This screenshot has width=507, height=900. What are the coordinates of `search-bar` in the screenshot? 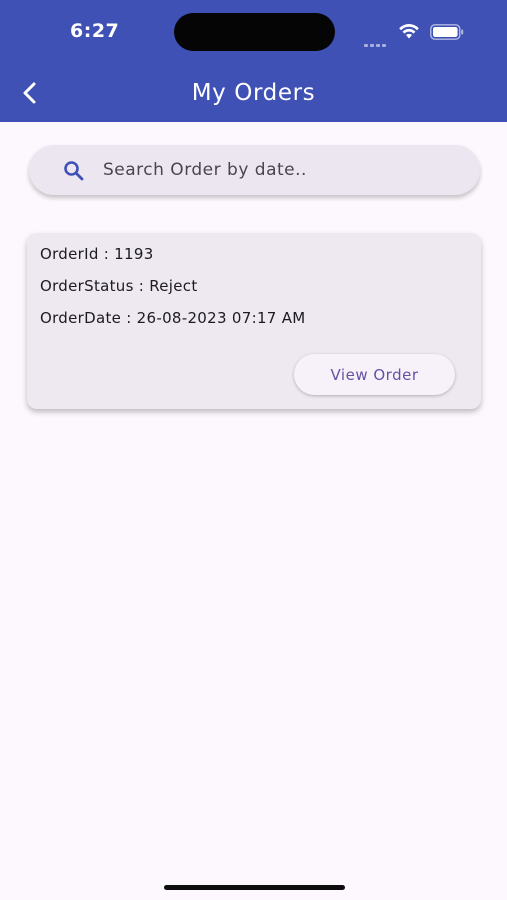 It's located at (254, 170).